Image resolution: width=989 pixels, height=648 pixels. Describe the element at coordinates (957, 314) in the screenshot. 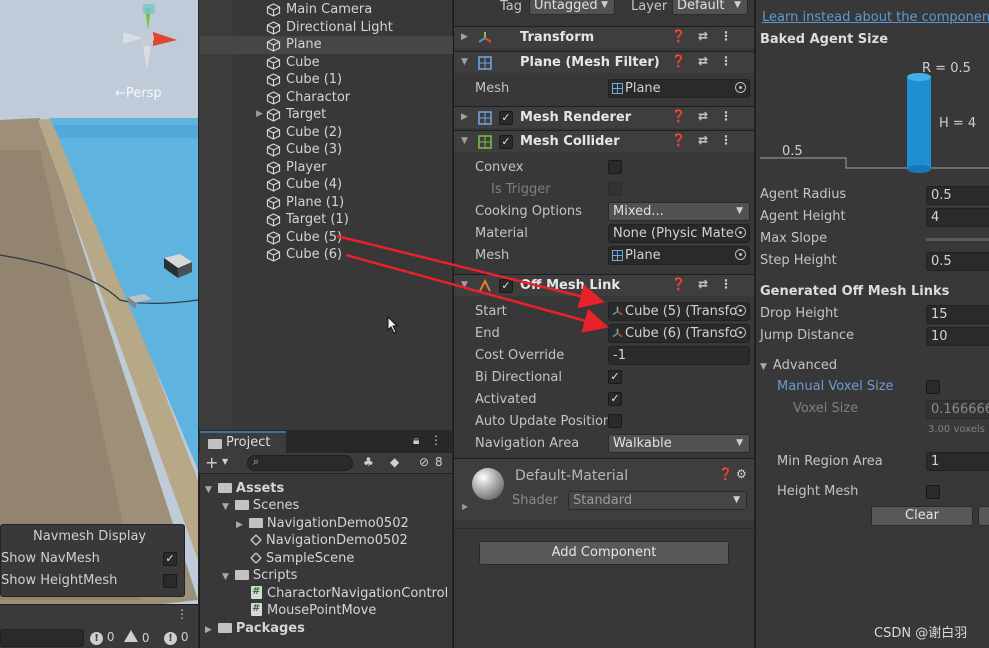

I see `drop-height-input: 15` at that location.